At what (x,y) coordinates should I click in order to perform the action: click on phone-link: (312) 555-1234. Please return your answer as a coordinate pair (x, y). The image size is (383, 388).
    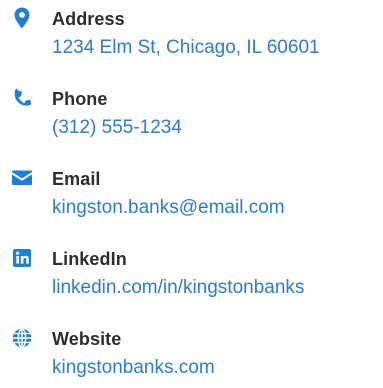
    Looking at the image, I should click on (117, 128).